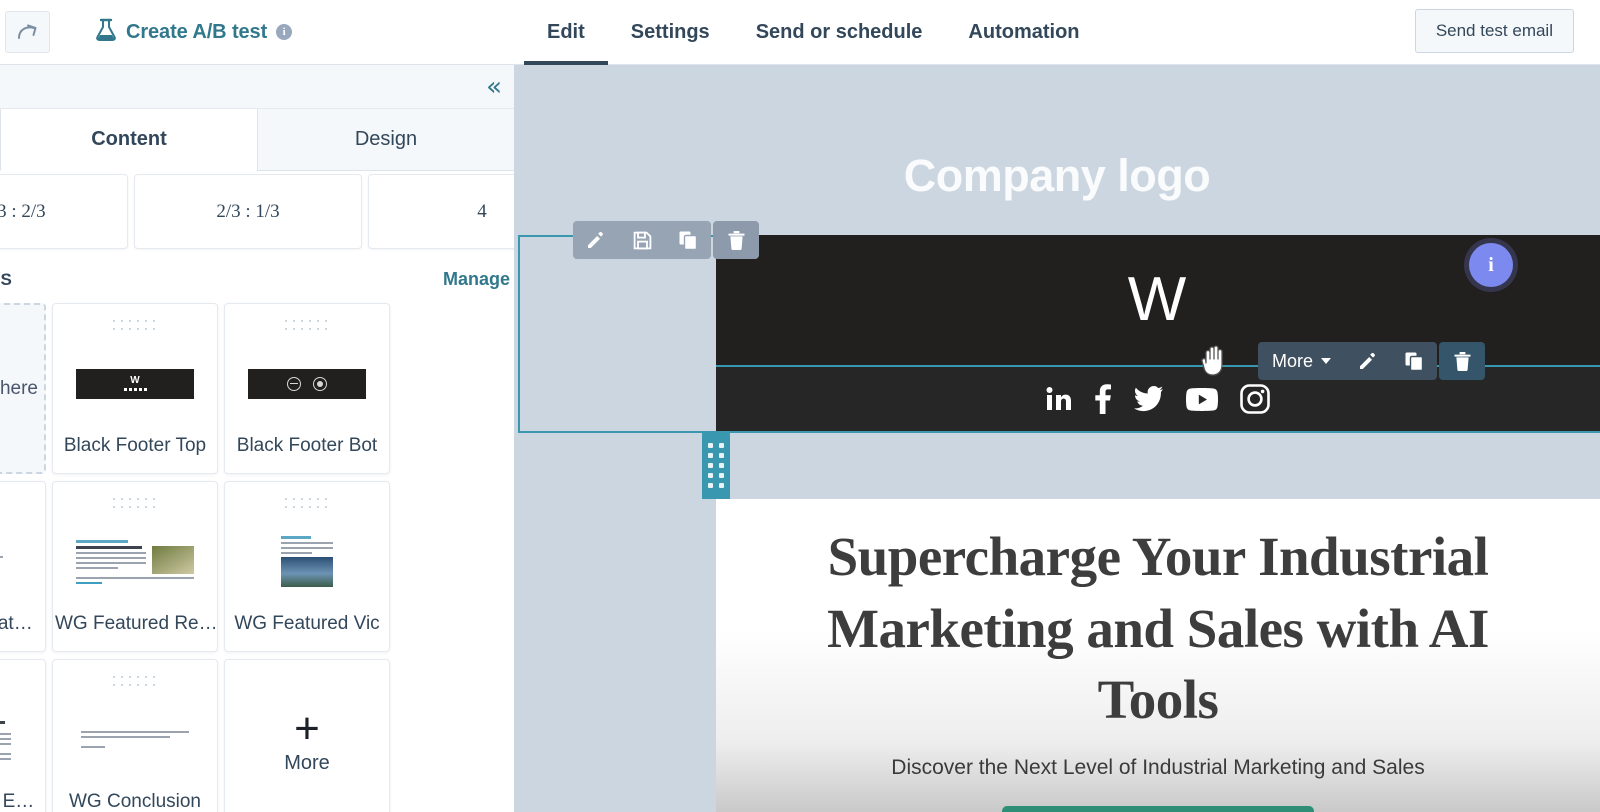 The width and height of the screenshot is (1600, 812). Describe the element at coordinates (566, 32) in the screenshot. I see `tab-edit: Edit` at that location.